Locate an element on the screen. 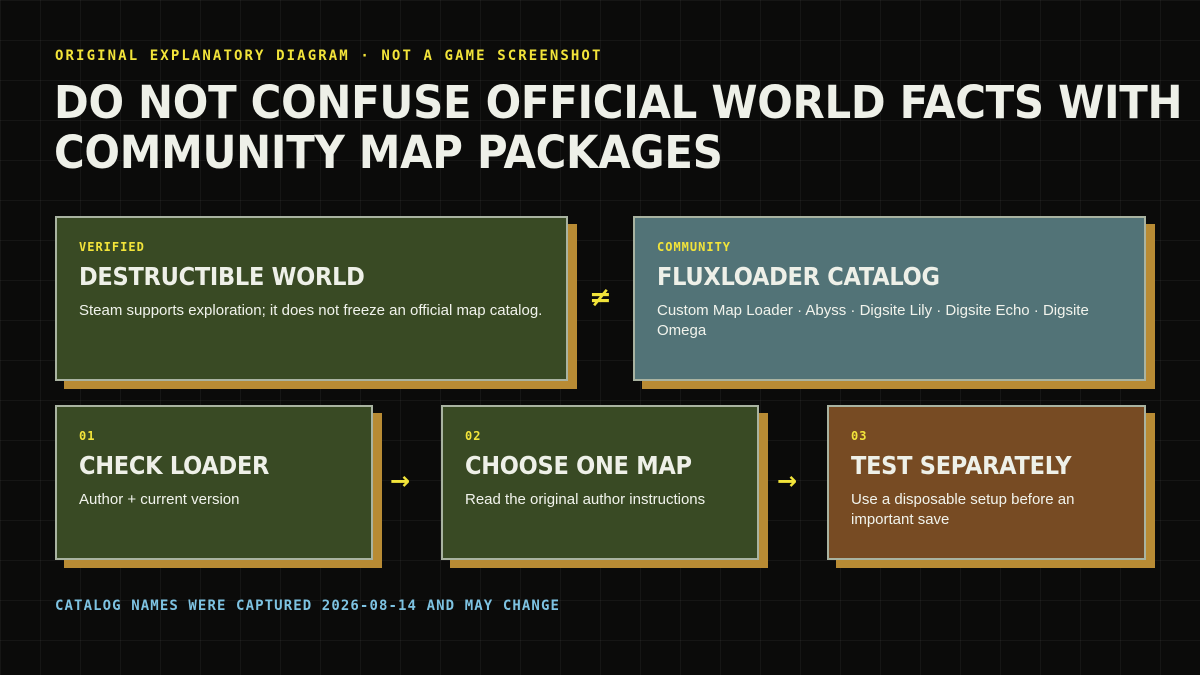 The height and width of the screenshot is (675, 1200). verified-tag: VERIFIED is located at coordinates (112, 247).